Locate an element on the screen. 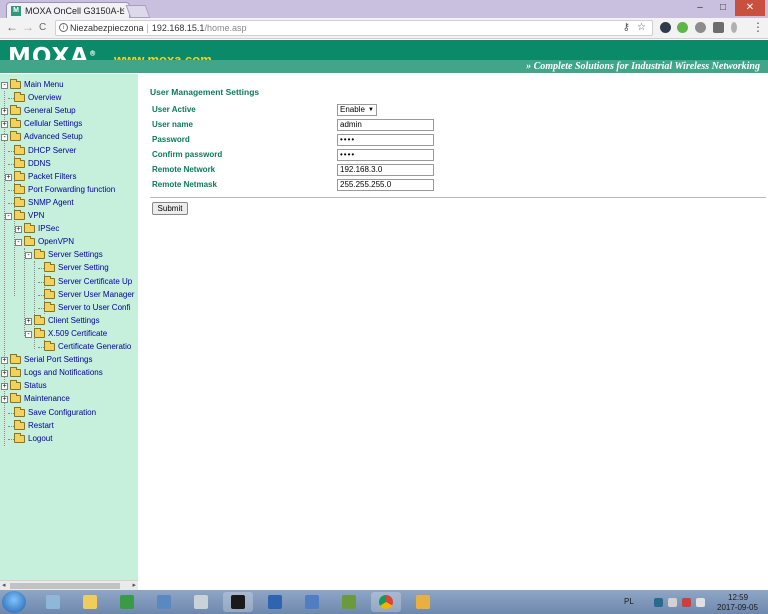 This screenshot has height=614, width=768. extension-square-icon is located at coordinates (718, 27).